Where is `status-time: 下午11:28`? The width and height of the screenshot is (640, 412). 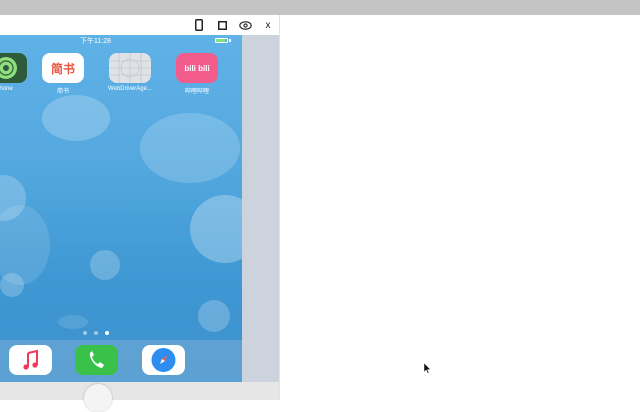 status-time: 下午11:28 is located at coordinates (95, 41).